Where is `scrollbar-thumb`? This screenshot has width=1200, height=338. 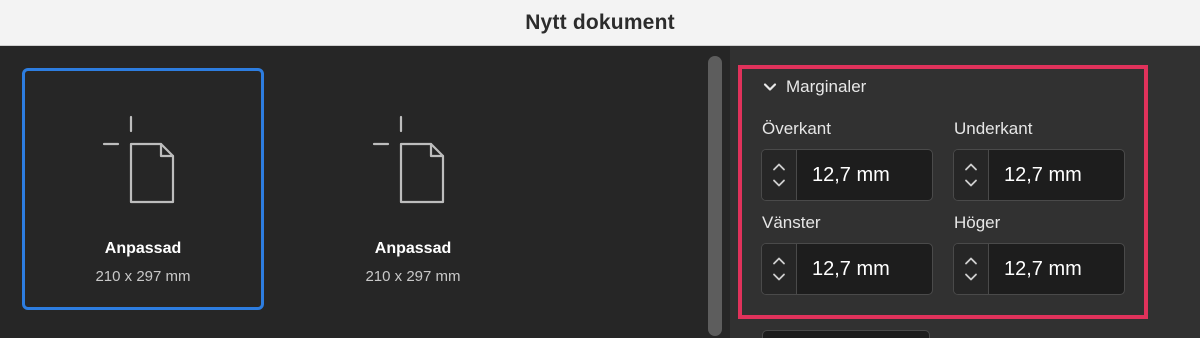
scrollbar-thumb is located at coordinates (715, 196).